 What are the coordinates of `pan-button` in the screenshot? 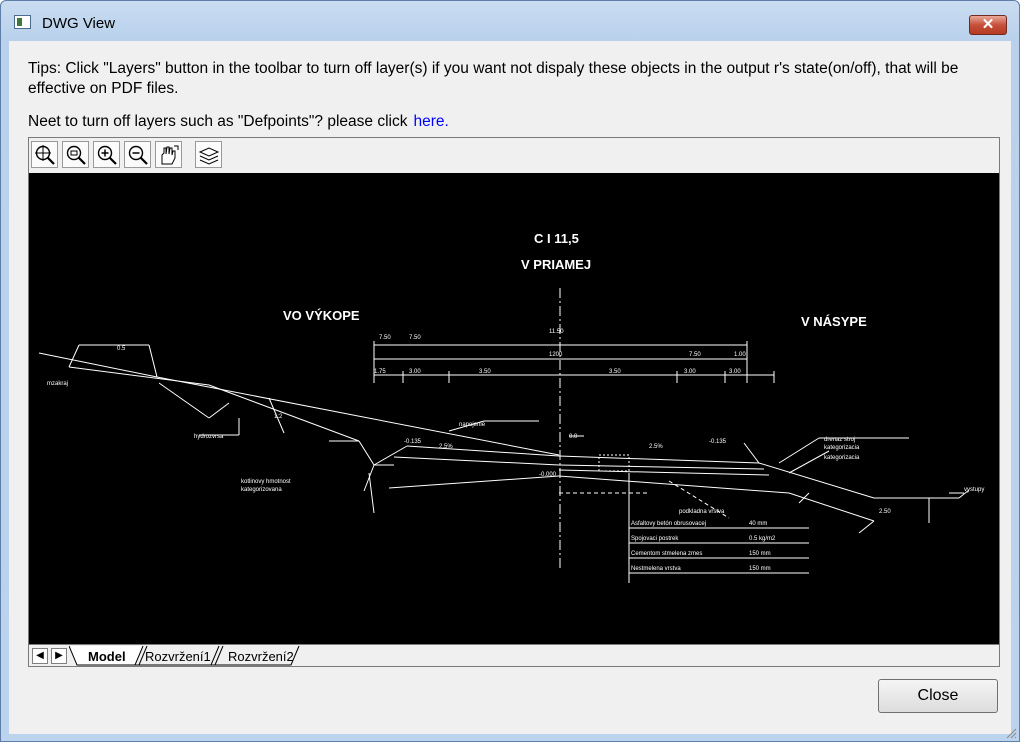 It's located at (168, 154).